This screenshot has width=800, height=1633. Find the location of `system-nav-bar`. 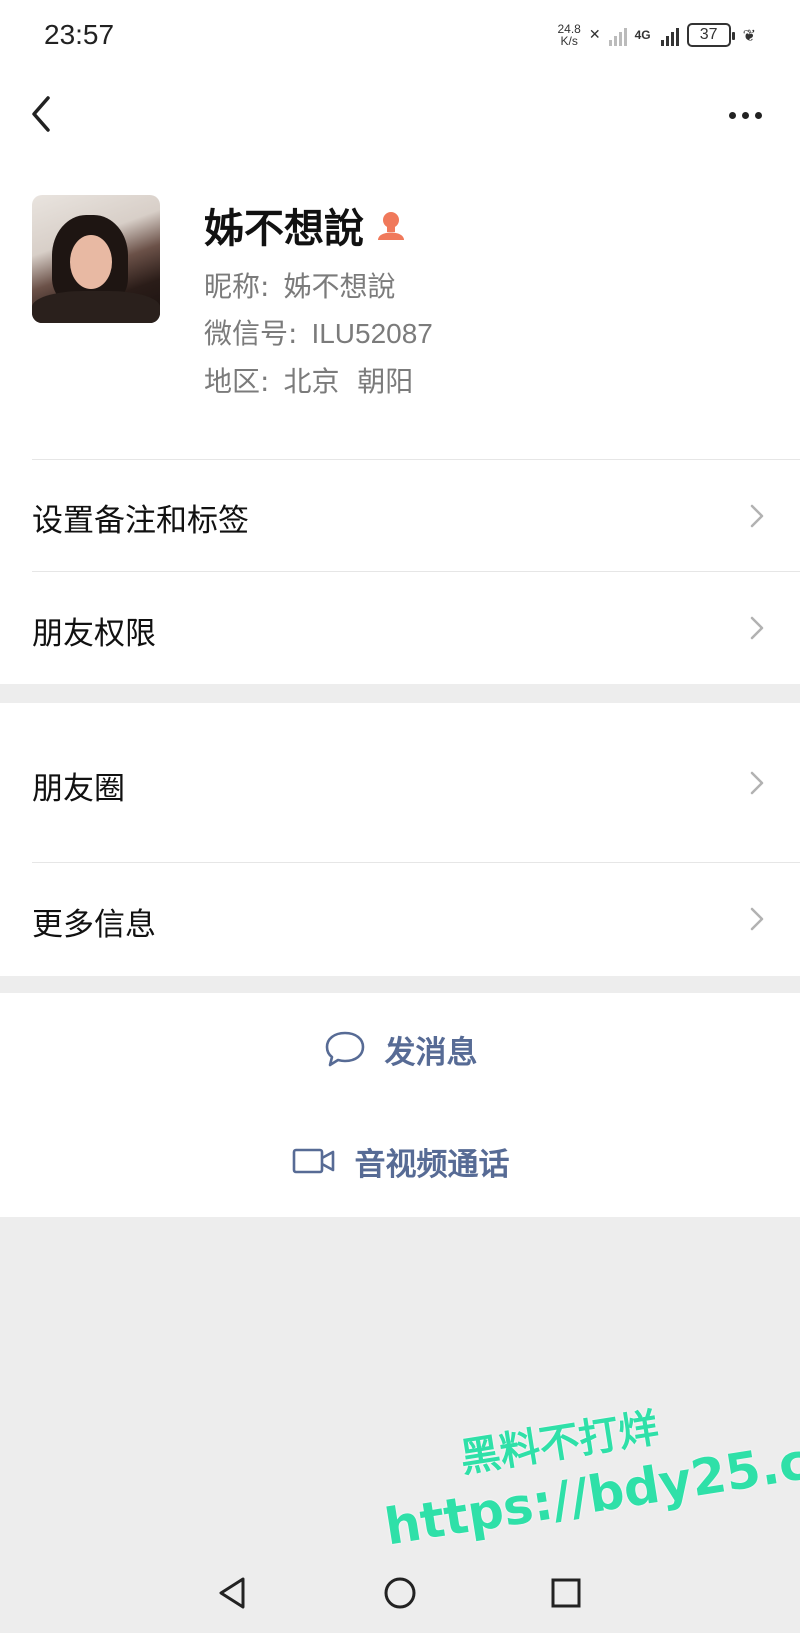

system-nav-bar is located at coordinates (400, 1590).